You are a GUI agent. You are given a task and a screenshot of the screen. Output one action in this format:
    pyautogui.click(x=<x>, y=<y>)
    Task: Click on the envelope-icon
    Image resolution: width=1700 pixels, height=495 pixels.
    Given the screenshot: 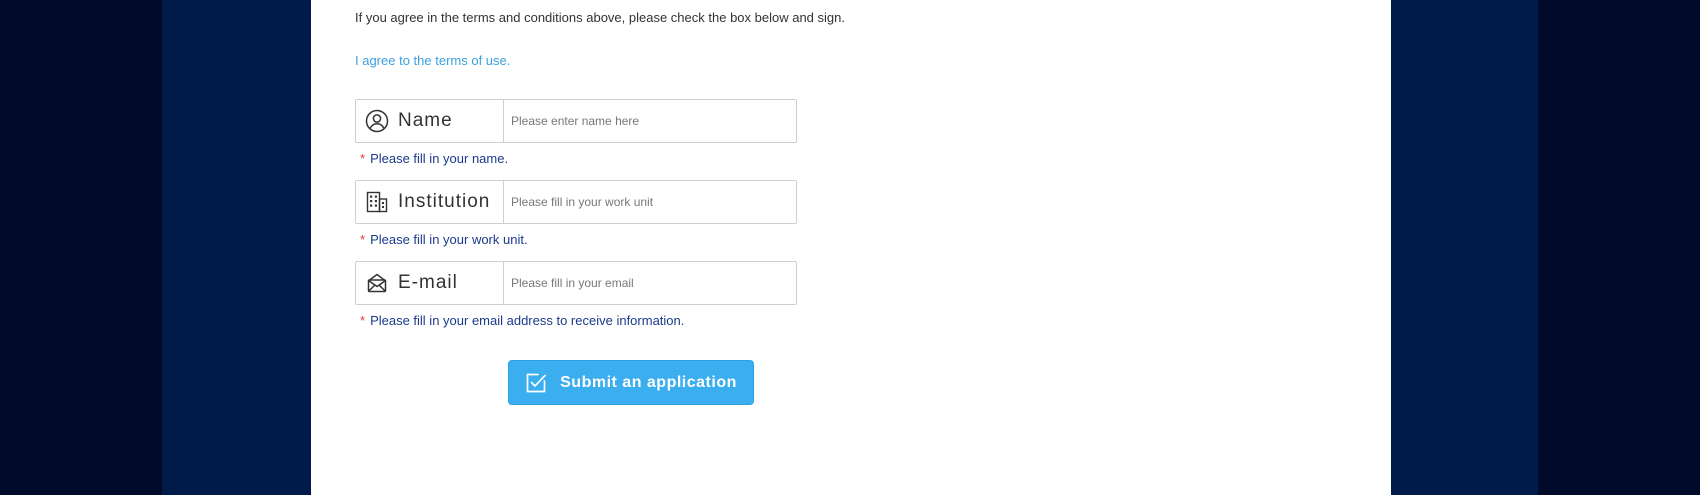 What is the action you would take?
    pyautogui.click(x=377, y=283)
    